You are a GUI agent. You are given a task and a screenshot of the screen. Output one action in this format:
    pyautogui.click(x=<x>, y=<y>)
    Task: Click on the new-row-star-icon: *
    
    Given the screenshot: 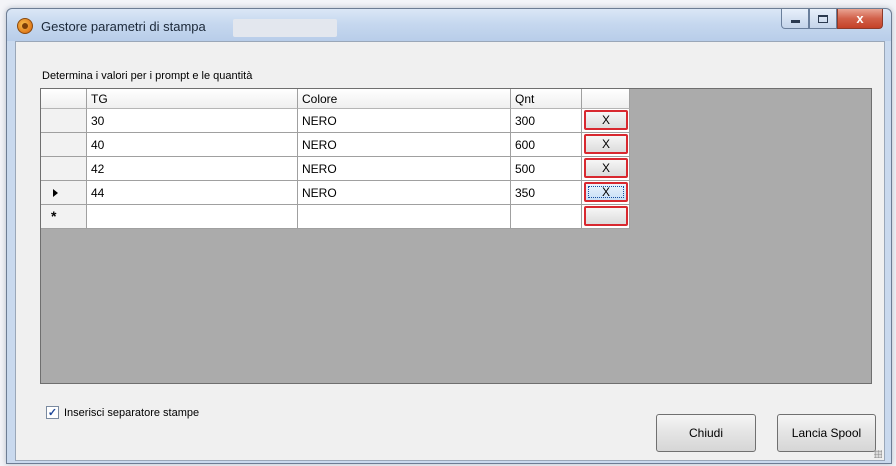 What is the action you would take?
    pyautogui.click(x=54, y=216)
    